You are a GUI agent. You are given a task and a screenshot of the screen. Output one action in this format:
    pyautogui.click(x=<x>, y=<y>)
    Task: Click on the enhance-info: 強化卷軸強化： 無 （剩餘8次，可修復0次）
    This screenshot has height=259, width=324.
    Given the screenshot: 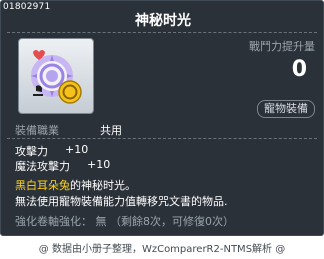 What is the action you would take?
    pyautogui.click(x=124, y=221)
    